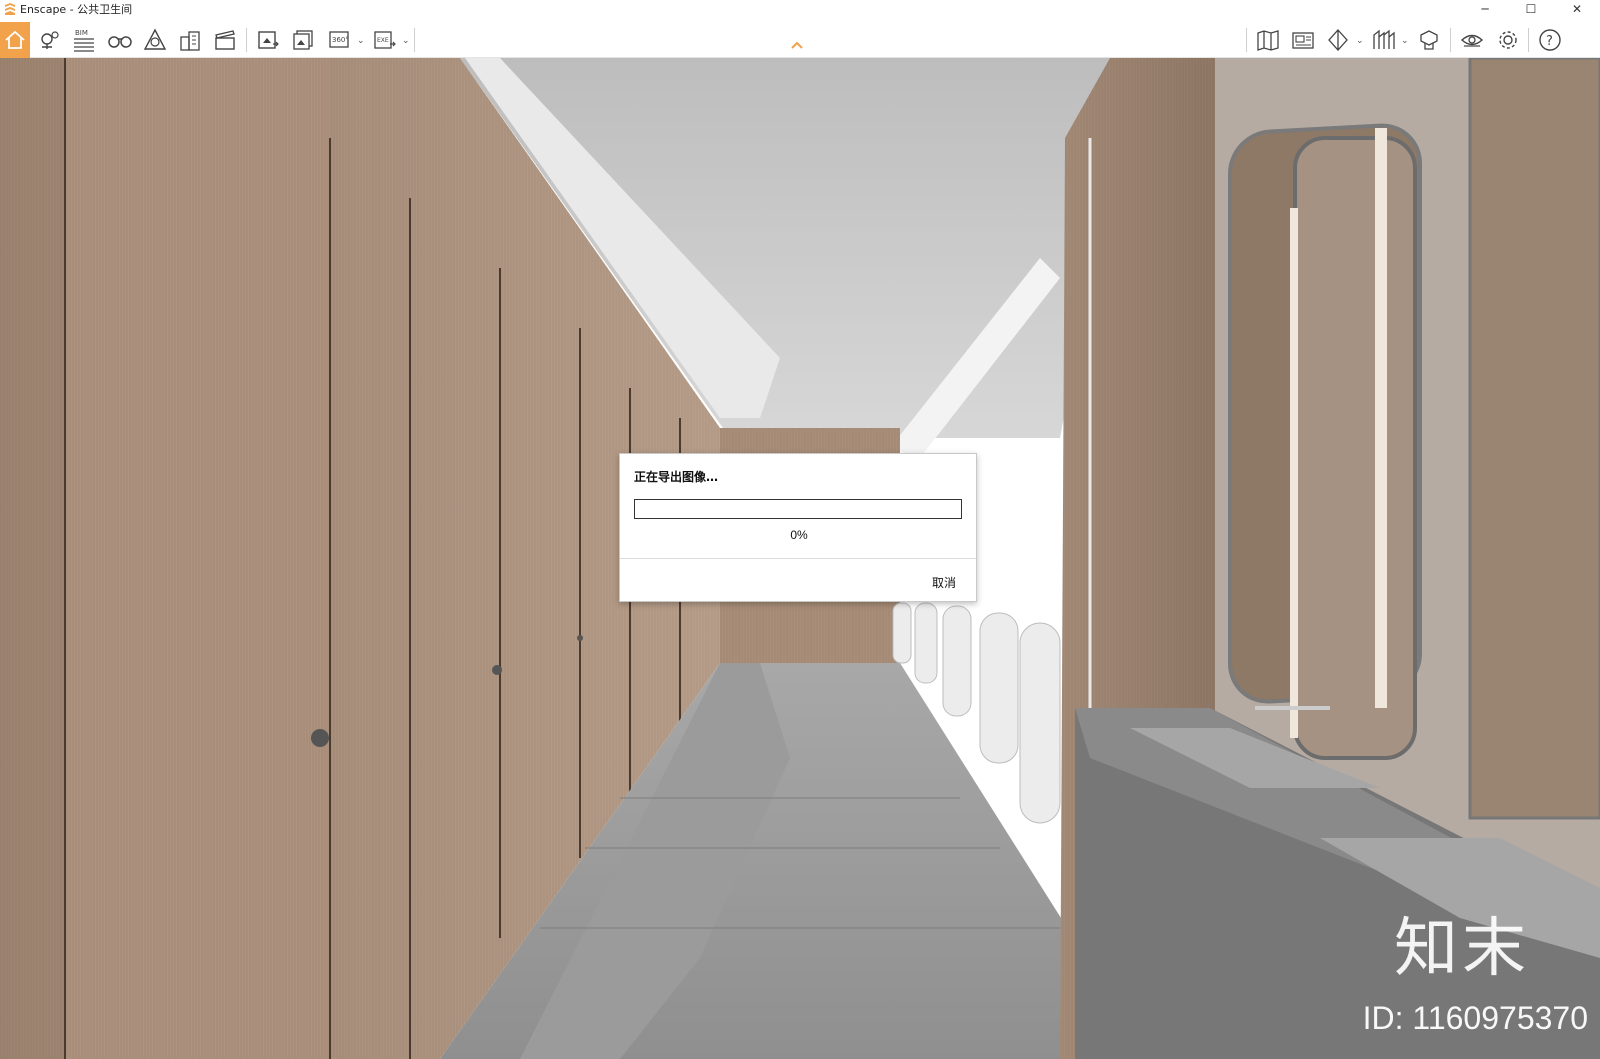 The width and height of the screenshot is (1600, 1059). Describe the element at coordinates (1577, 9) in the screenshot. I see `close-button: ✕` at that location.